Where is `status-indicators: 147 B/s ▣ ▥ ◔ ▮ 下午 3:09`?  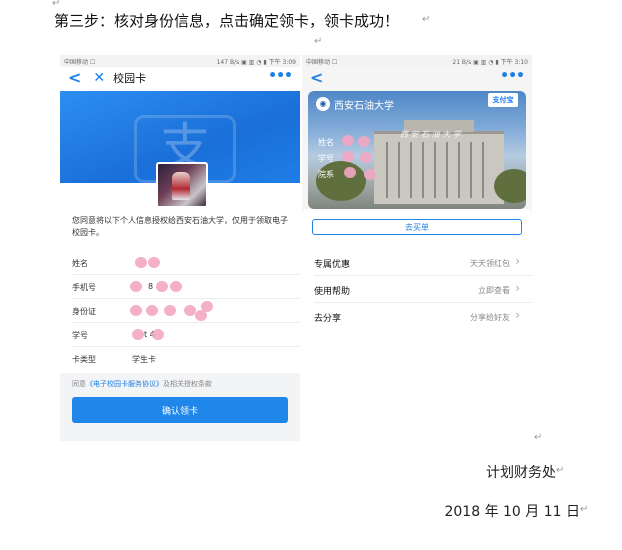 status-indicators: 147 B/s ▣ ▥ ◔ ▮ 下午 3:09 is located at coordinates (256, 62).